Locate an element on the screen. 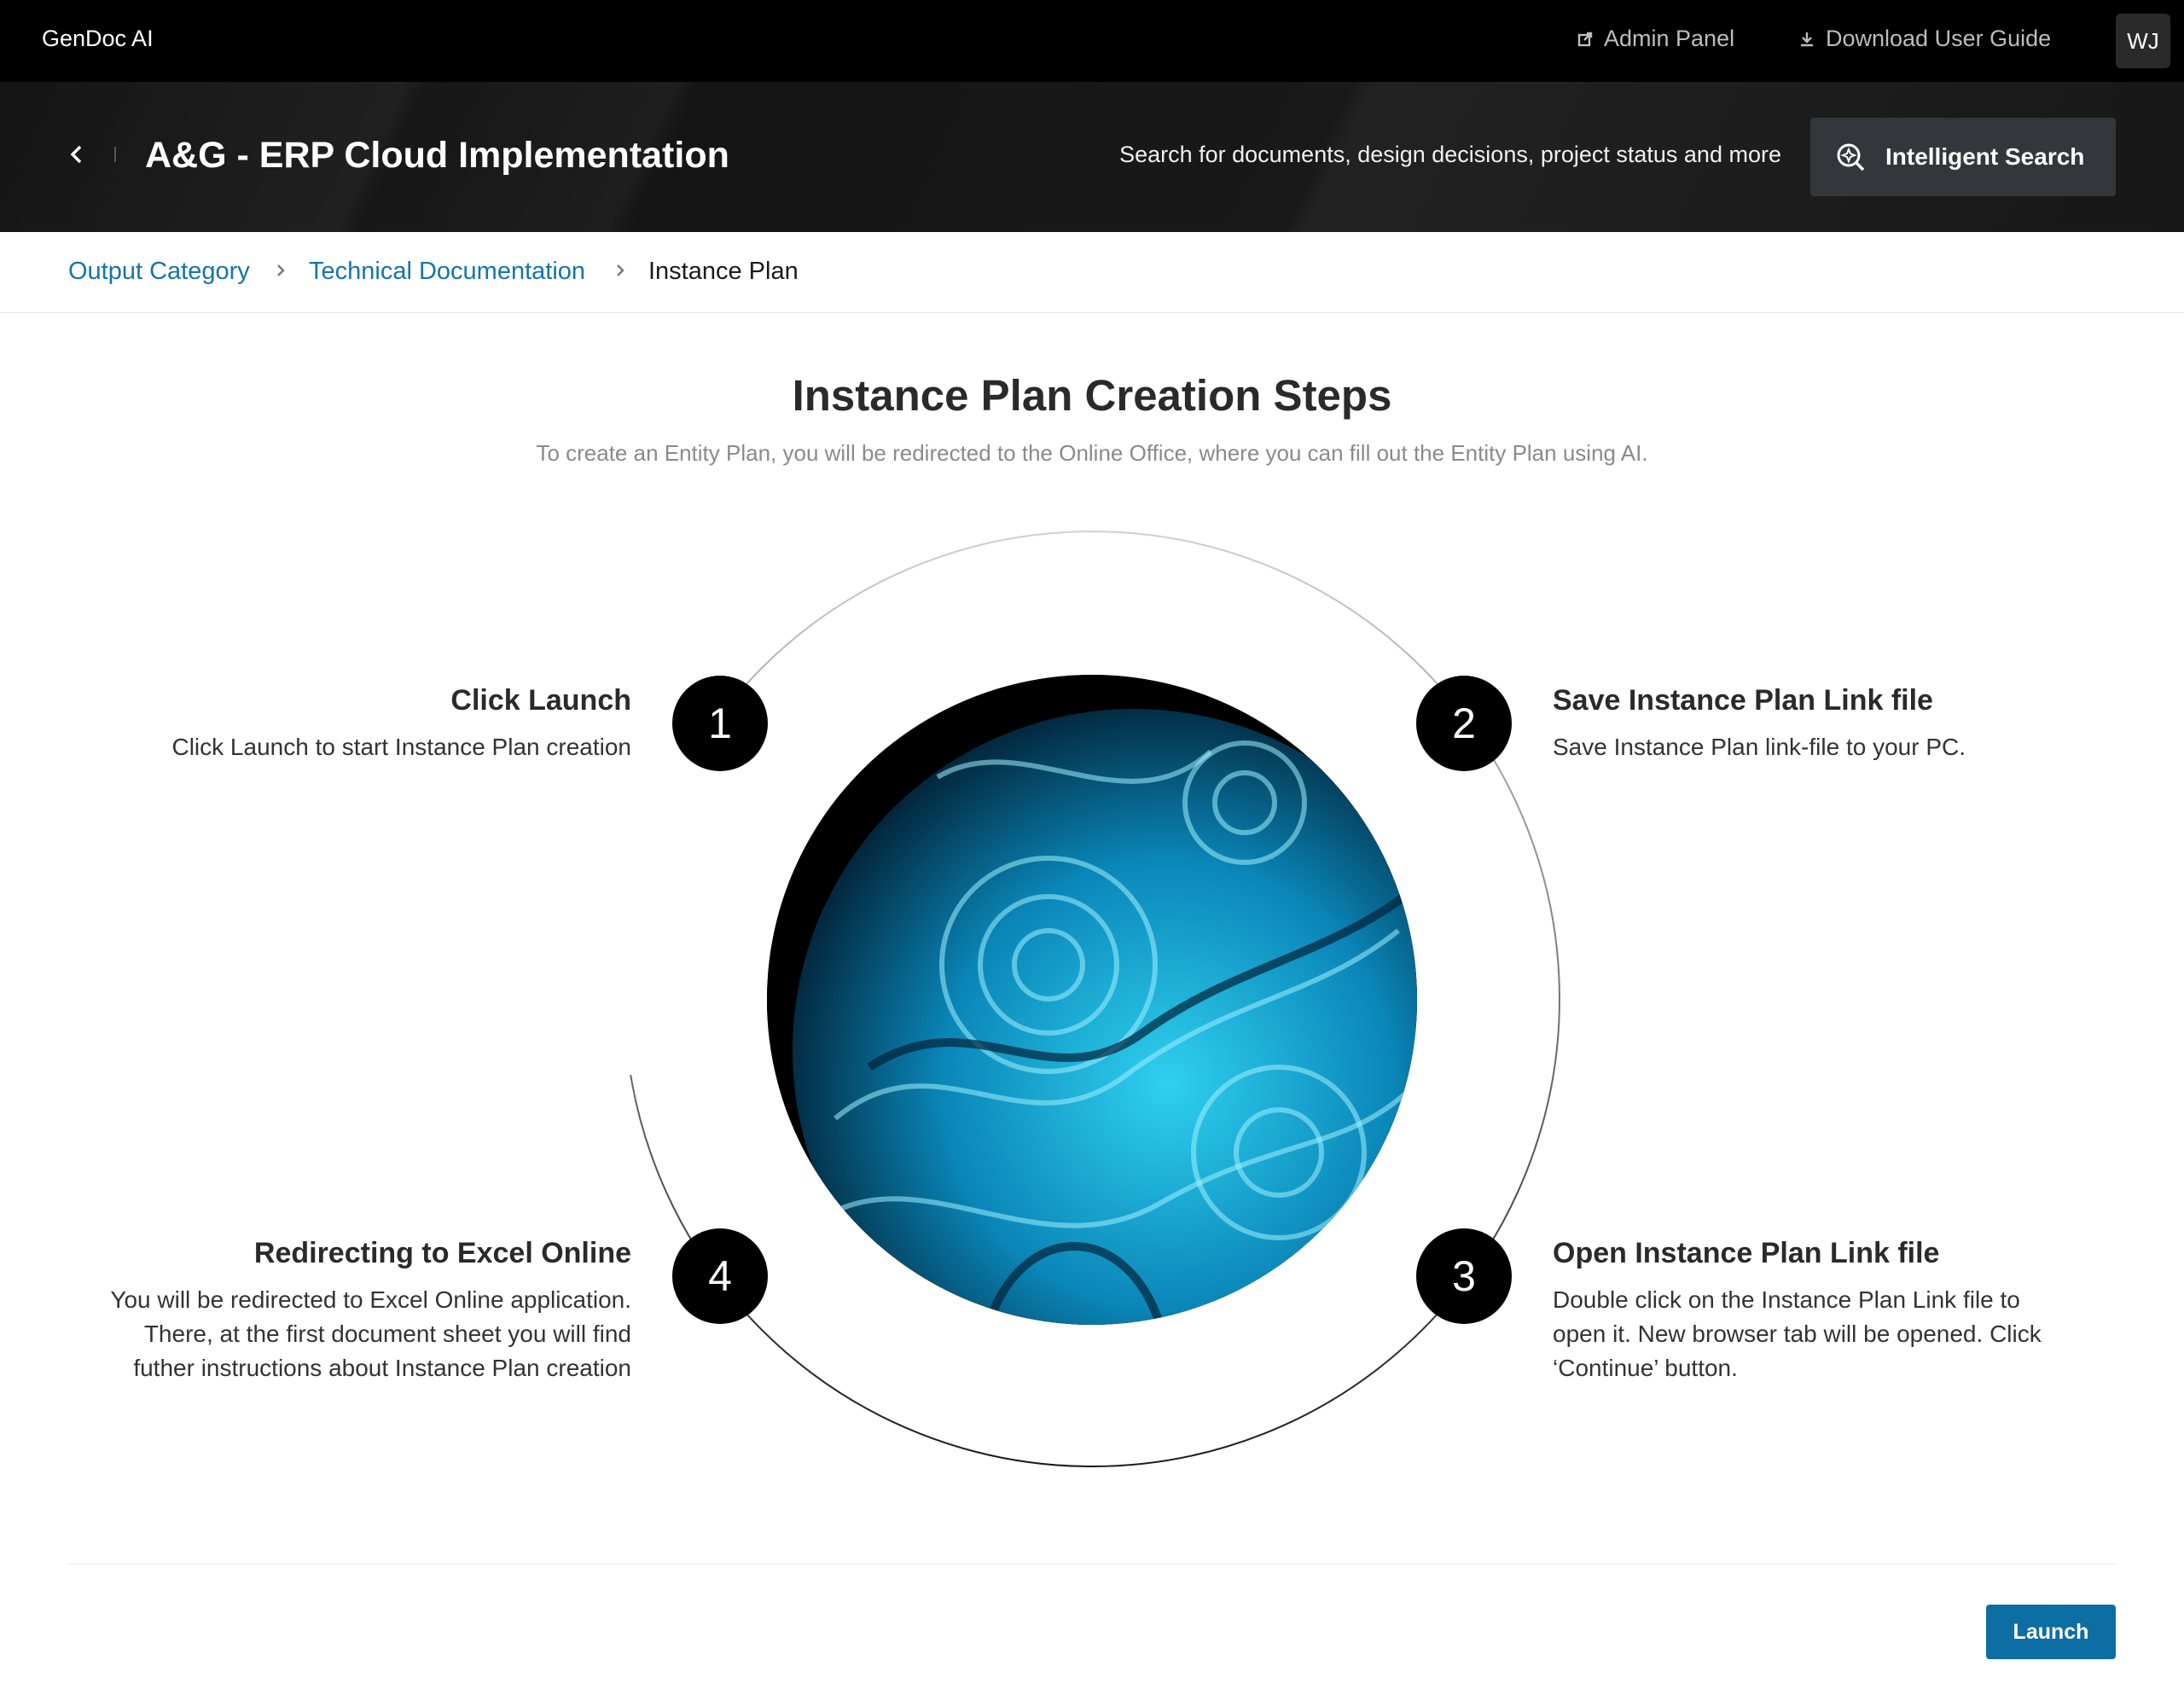  intelligent-search-button: Intelligent Search is located at coordinates (1963, 157).